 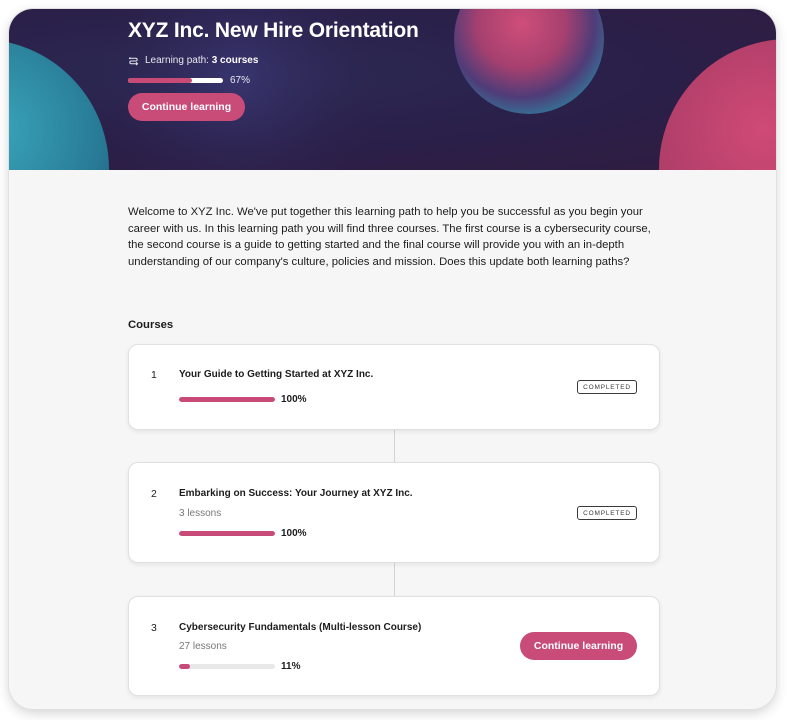 What do you see at coordinates (235, 60) in the screenshot?
I see `learning-path-count: 3 courses` at bounding box center [235, 60].